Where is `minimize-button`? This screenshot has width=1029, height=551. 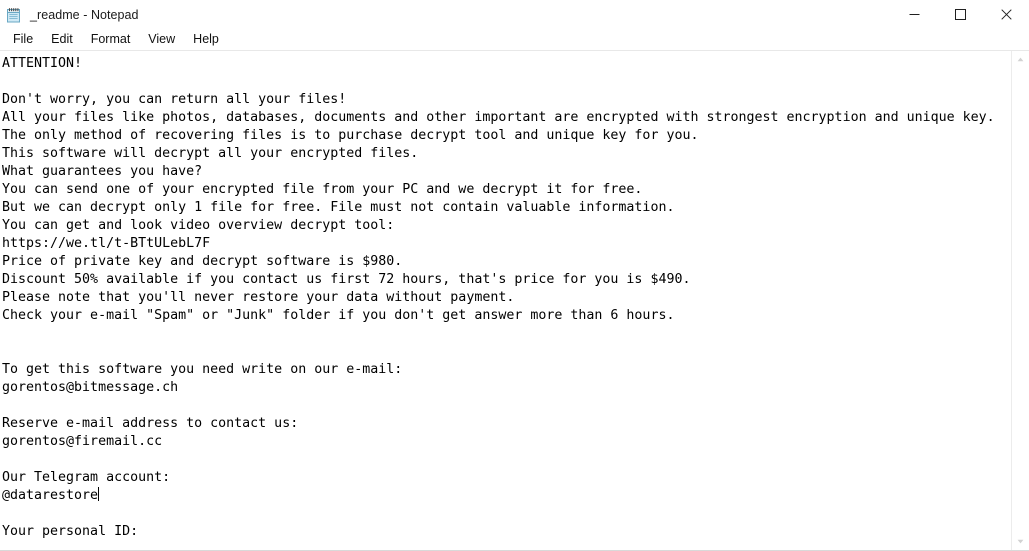 minimize-button is located at coordinates (914, 14).